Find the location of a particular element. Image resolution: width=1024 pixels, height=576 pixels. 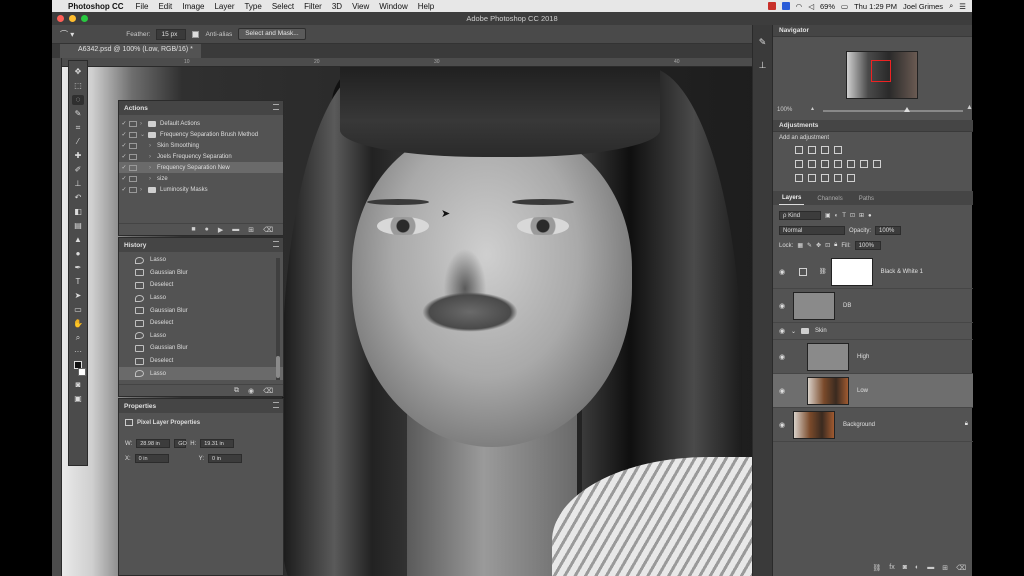

play-icon: ▶ is located at coordinates (220, 230).